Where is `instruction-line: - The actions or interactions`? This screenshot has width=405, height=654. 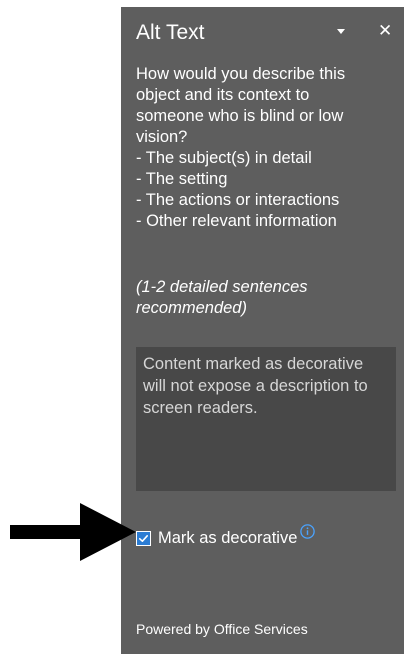
instruction-line: - The actions or interactions is located at coordinates (238, 200).